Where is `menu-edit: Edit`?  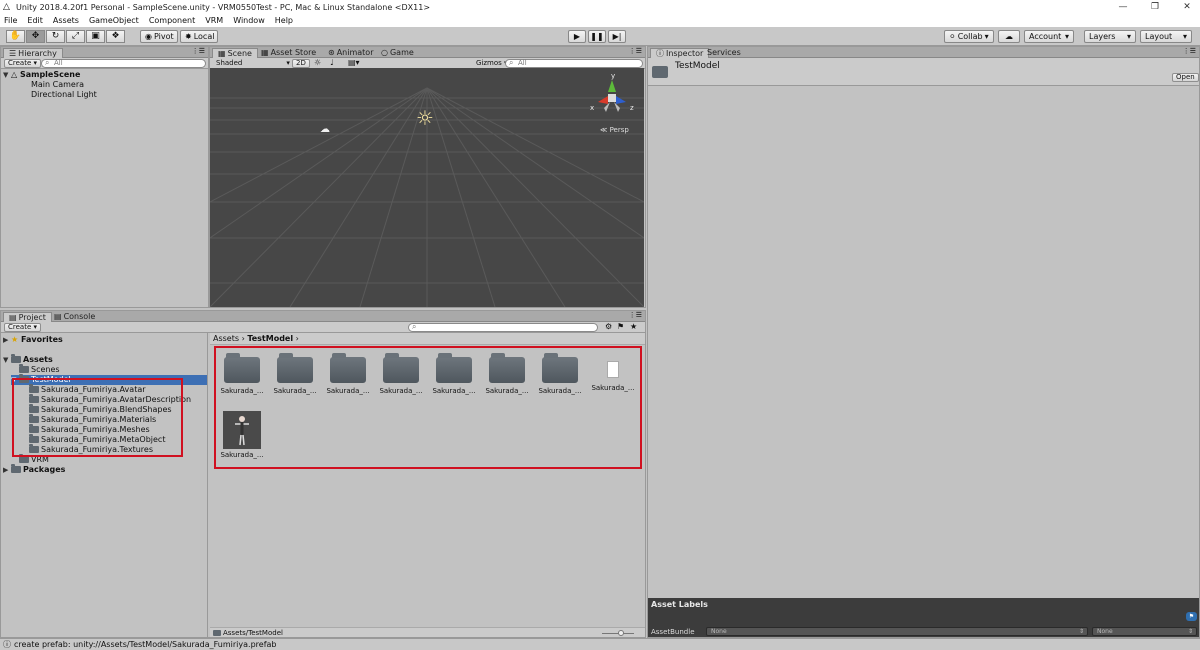
menu-edit: Edit is located at coordinates (35, 20).